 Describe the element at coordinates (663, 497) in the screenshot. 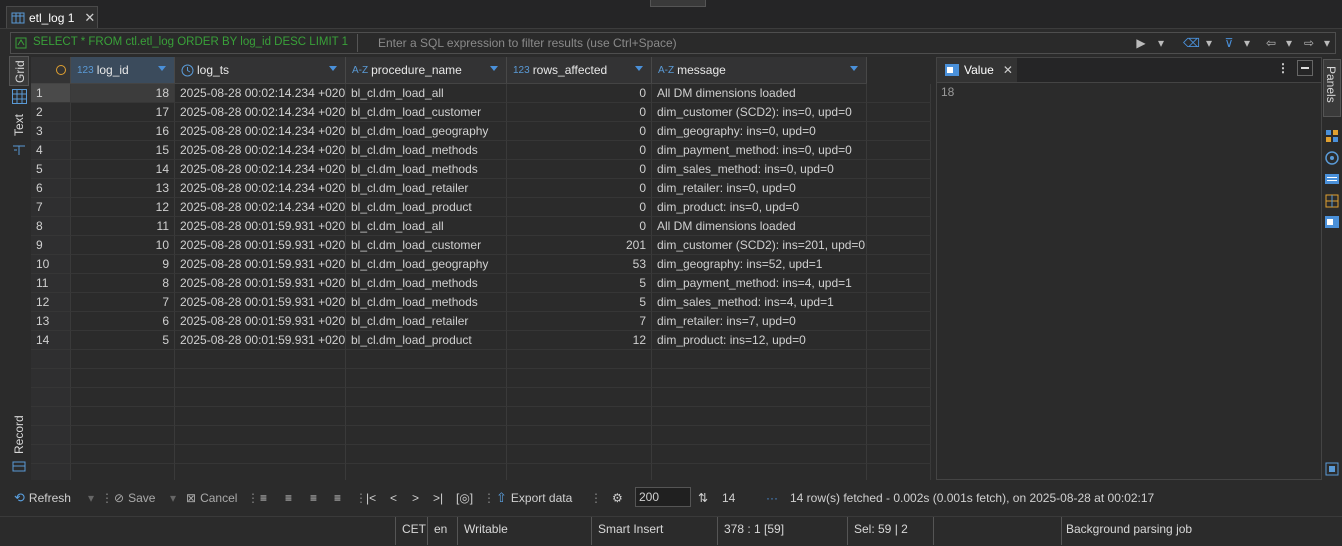

I see `fetch-size-input` at that location.